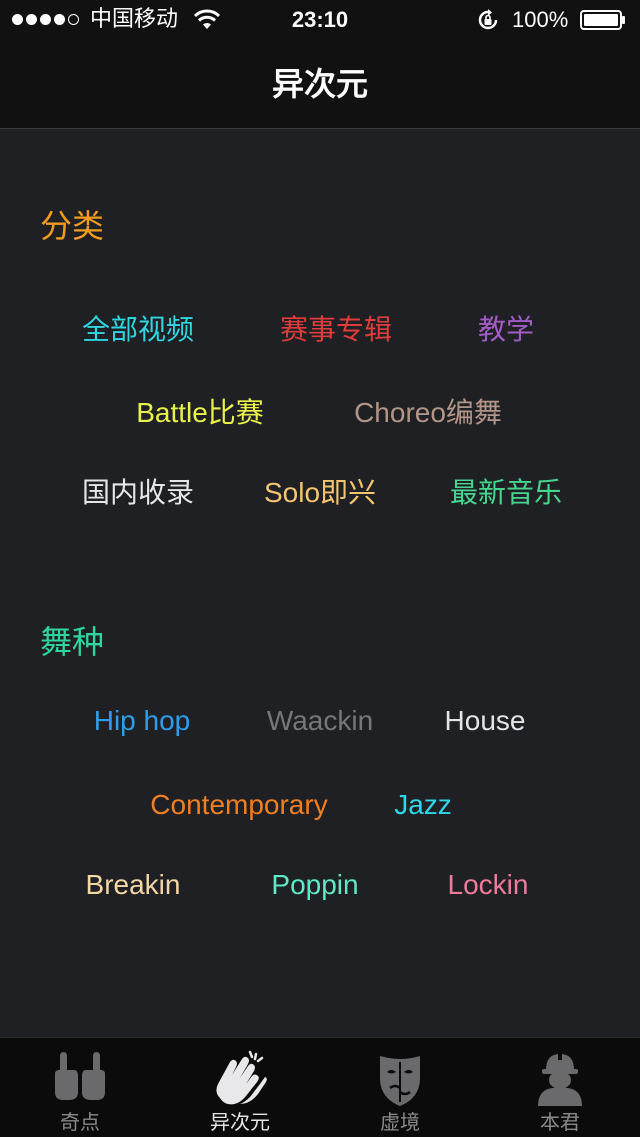 The image size is (640, 1137). Describe the element at coordinates (336, 330) in the screenshot. I see `category-event-albums: 赛事专辑` at that location.